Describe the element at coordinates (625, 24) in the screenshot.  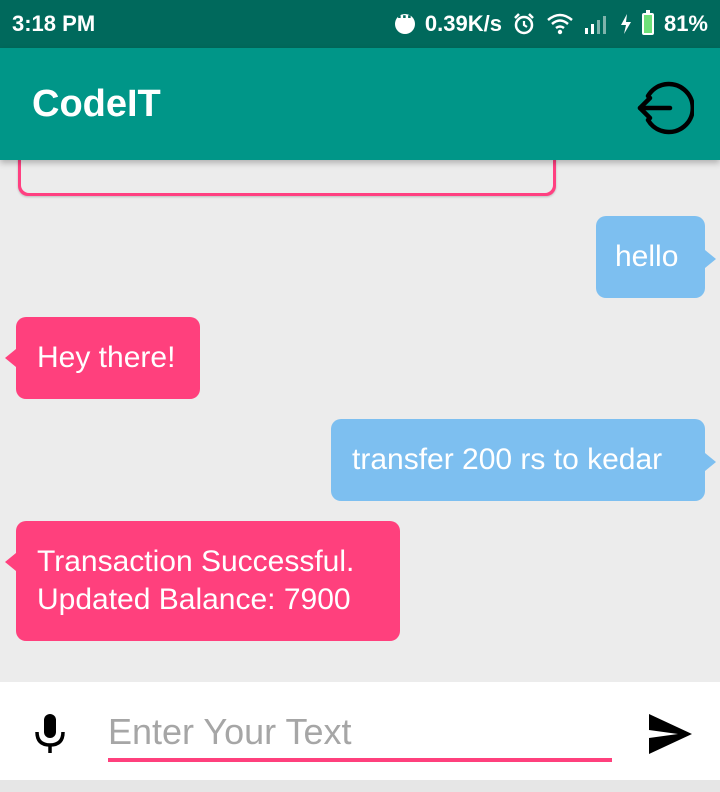
I see `charging-icon` at that location.